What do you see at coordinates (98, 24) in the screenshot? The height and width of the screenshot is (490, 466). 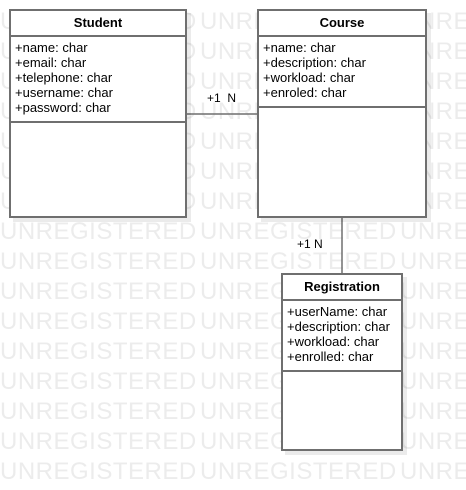 I see `class-student-name: Student` at bounding box center [98, 24].